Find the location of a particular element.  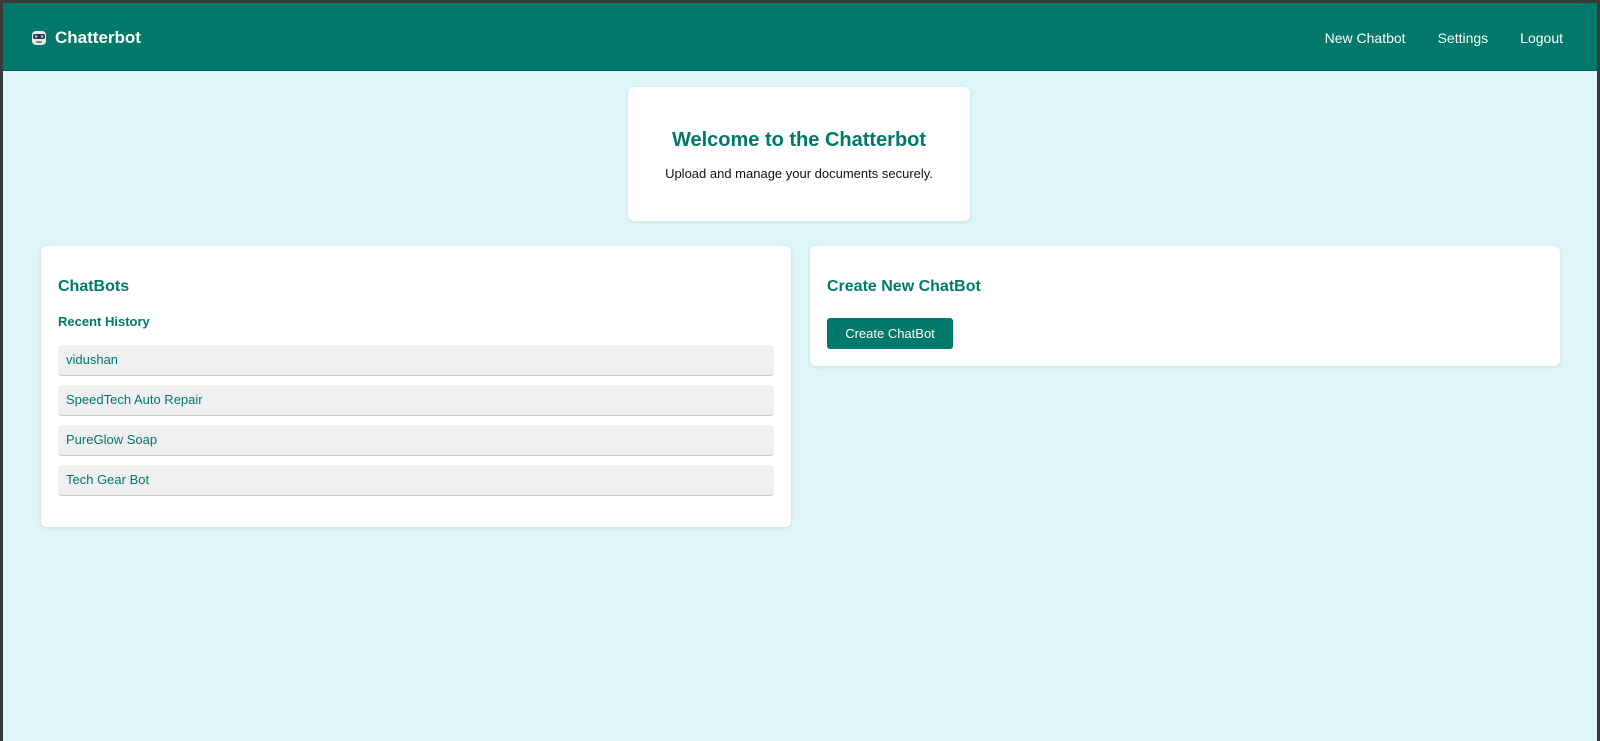

nav-logout: Logout is located at coordinates (1541, 38).